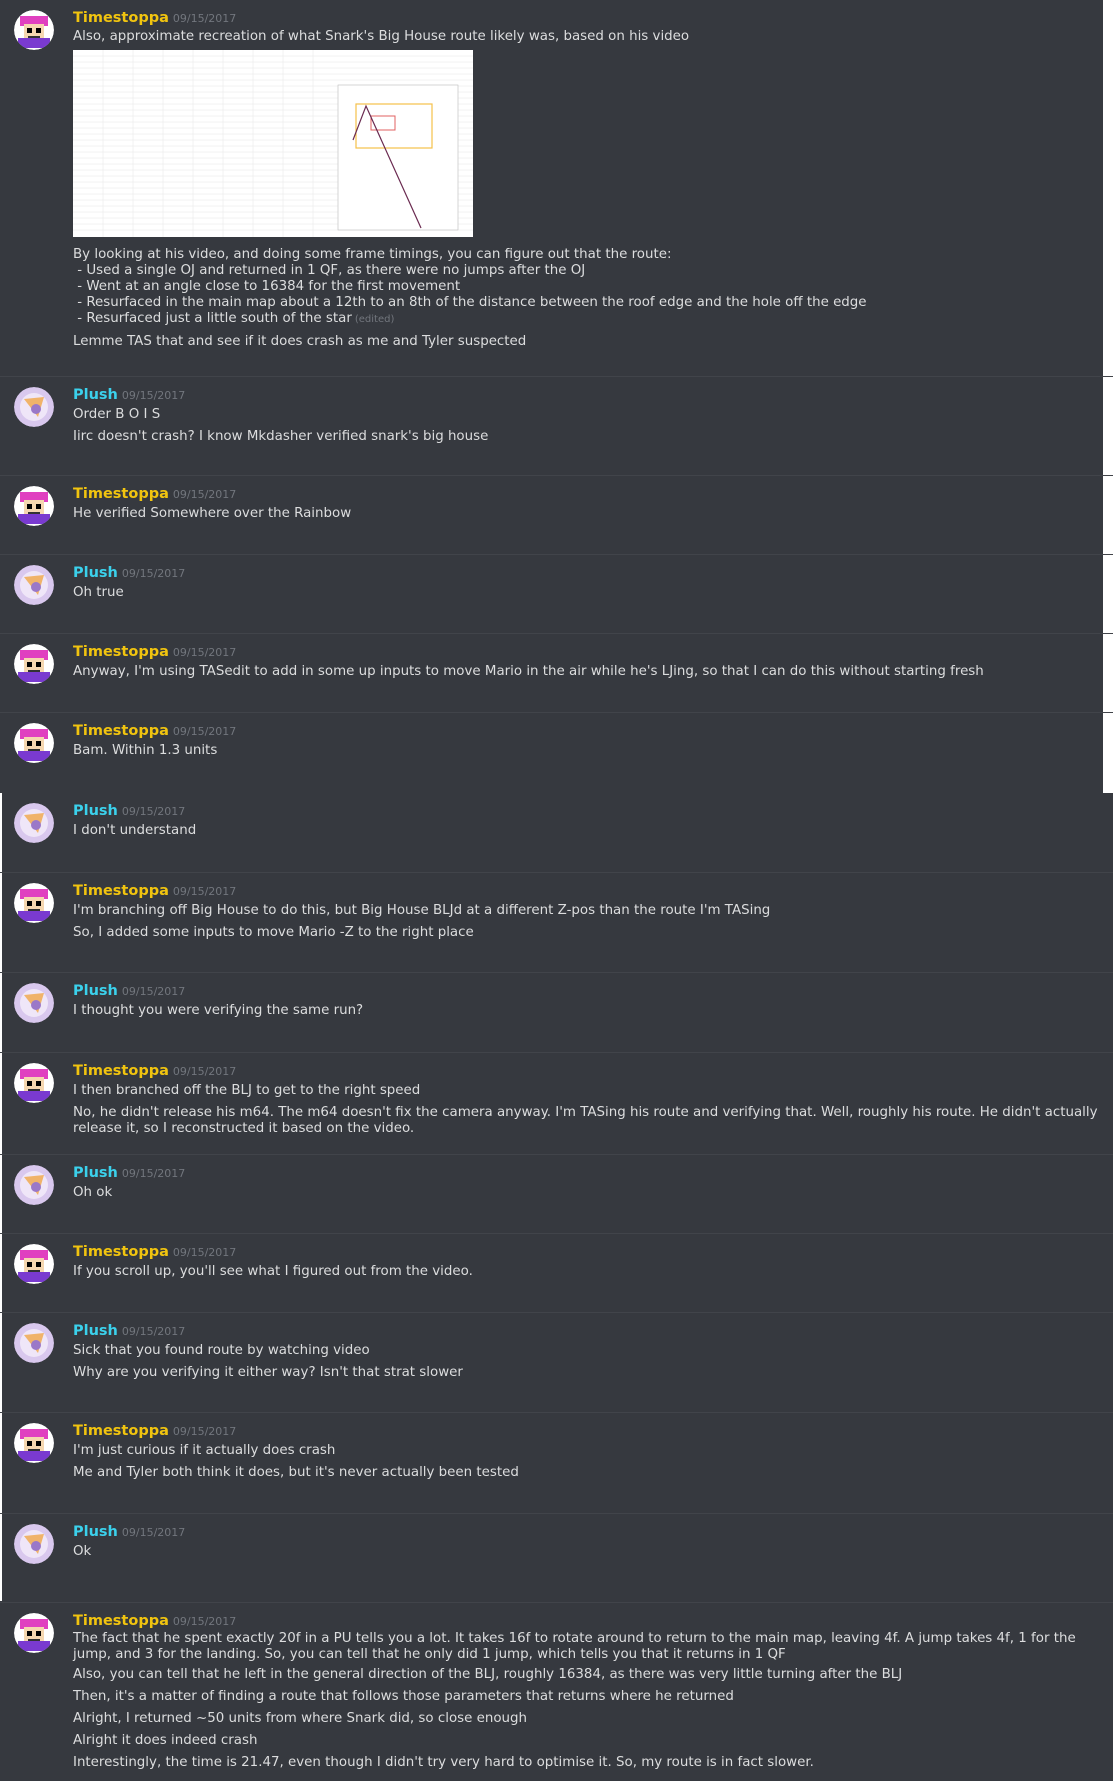  What do you see at coordinates (98, 592) in the screenshot?
I see `message-text: Oh true` at bounding box center [98, 592].